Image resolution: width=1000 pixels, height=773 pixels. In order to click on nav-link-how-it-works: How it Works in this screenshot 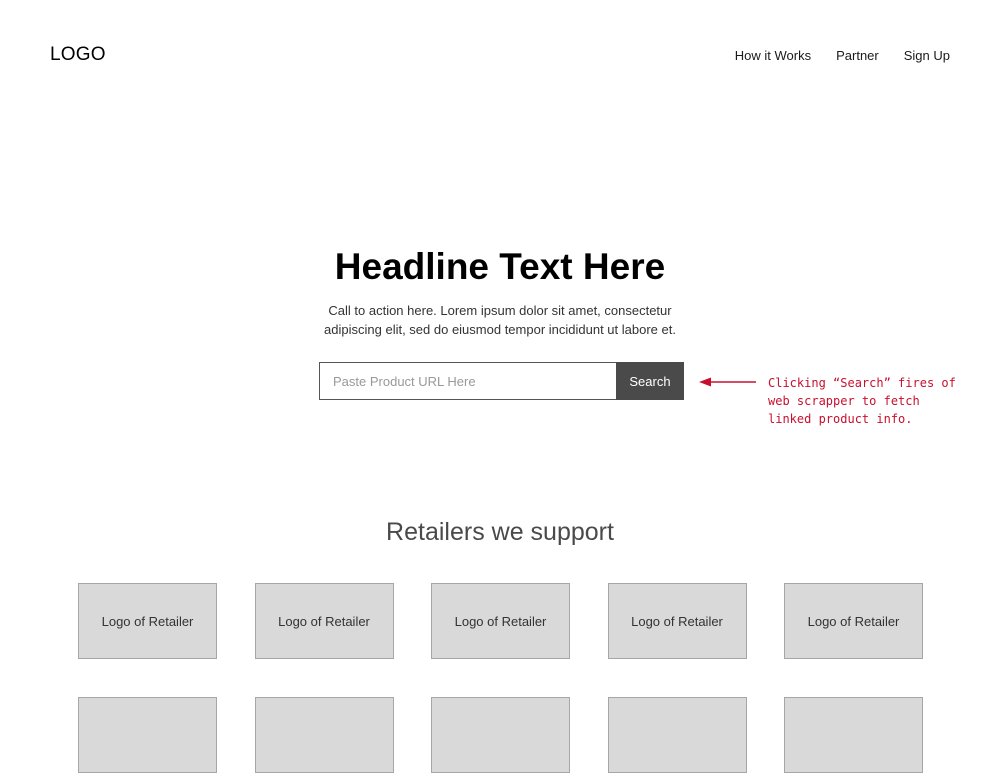, I will do `click(773, 55)`.